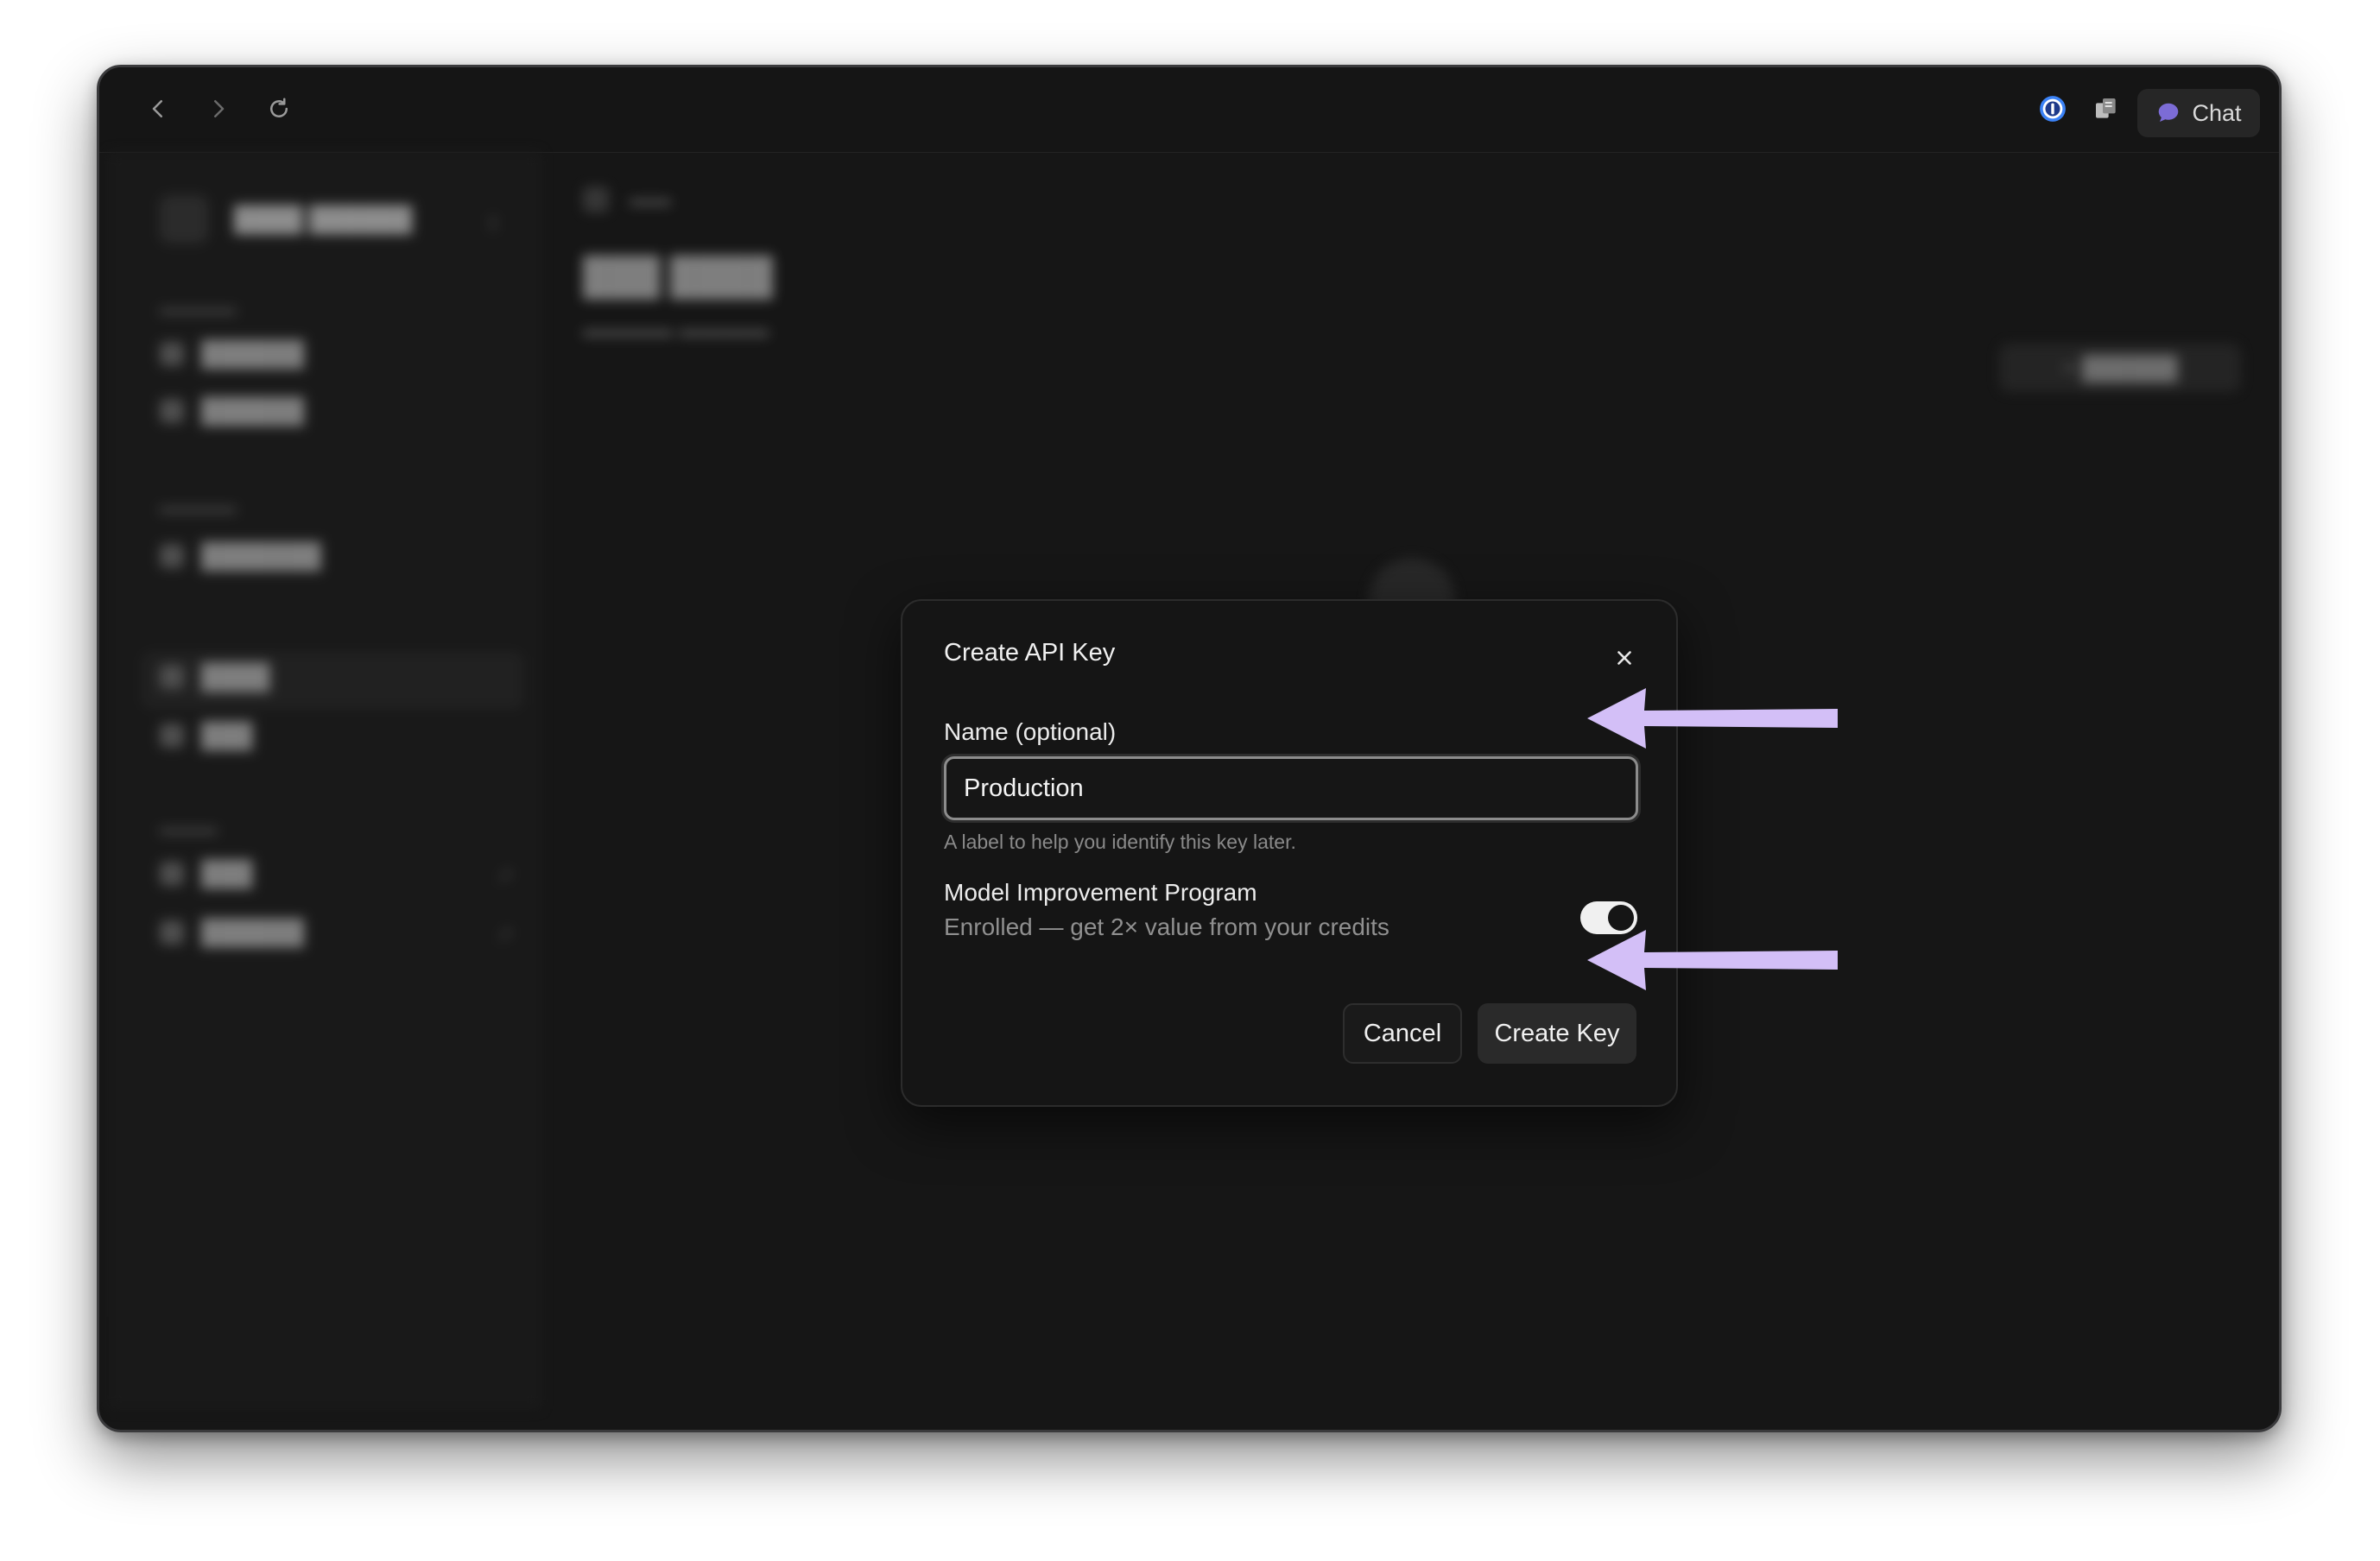 Image resolution: width=2380 pixels, height=1561 pixels. Describe the element at coordinates (215, 677) in the screenshot. I see `sidebar-item: ████` at that location.